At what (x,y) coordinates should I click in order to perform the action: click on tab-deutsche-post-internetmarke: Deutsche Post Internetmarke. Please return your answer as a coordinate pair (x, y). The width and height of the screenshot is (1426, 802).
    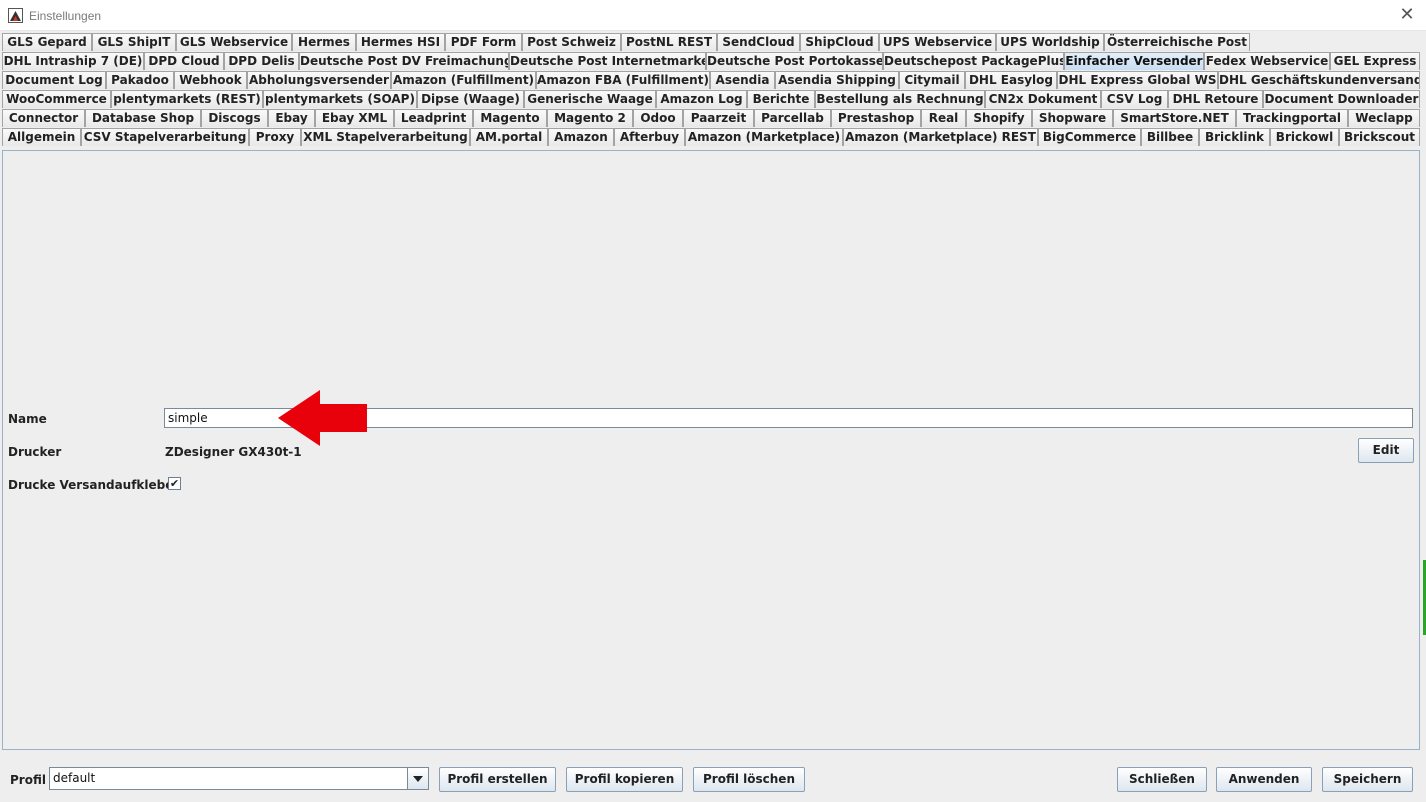
    Looking at the image, I should click on (607, 61).